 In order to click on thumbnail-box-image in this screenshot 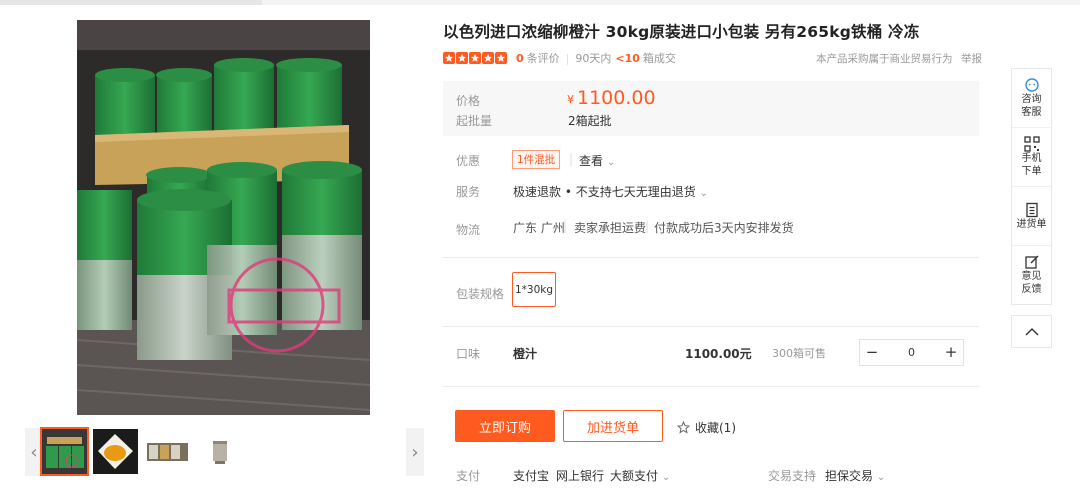, I will do `click(219, 451)`.